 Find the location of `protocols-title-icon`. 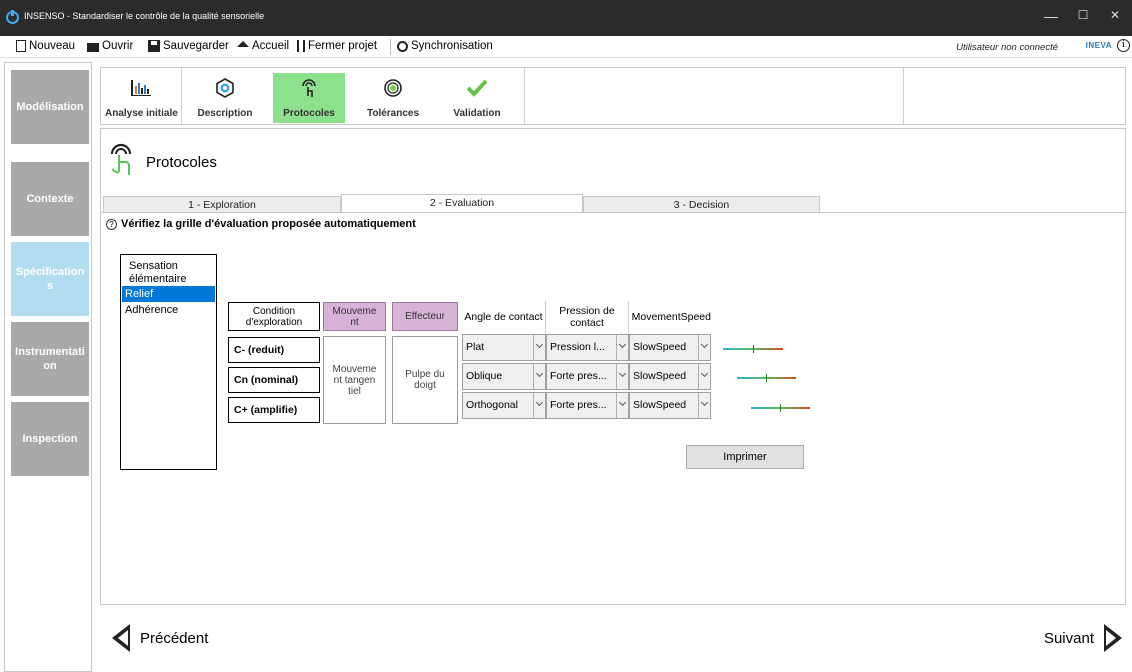

protocols-title-icon is located at coordinates (121, 159).